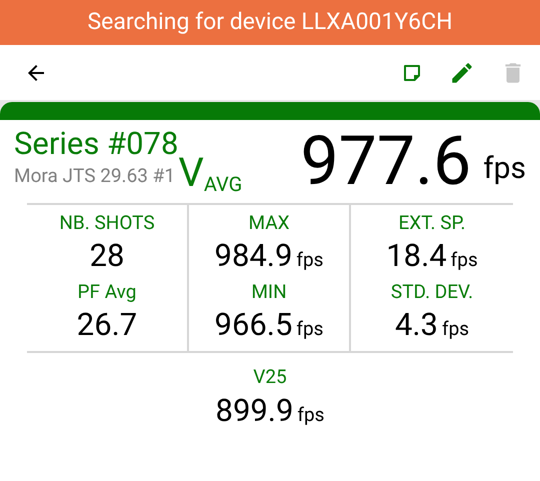 The width and height of the screenshot is (540, 481). I want to click on average-label: V$_{AVG}$, so click(210, 172).